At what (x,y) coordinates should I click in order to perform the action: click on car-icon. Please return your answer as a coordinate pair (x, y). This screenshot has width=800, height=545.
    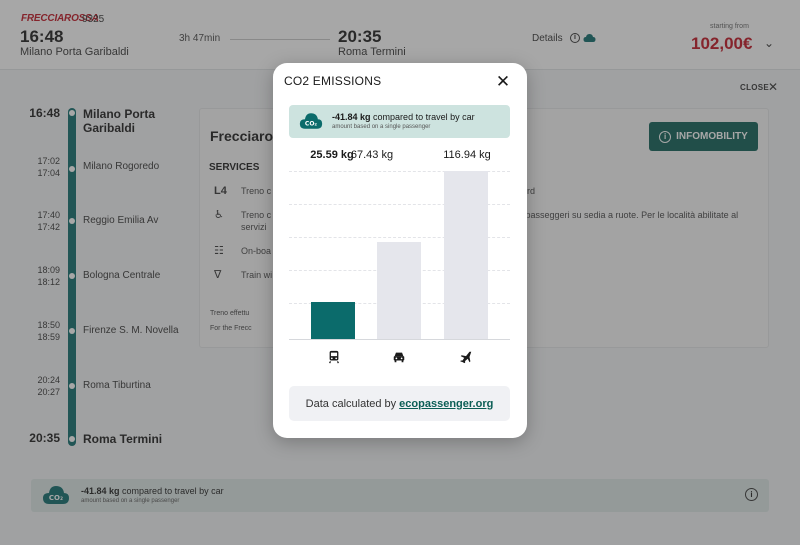
    Looking at the image, I should click on (399, 357).